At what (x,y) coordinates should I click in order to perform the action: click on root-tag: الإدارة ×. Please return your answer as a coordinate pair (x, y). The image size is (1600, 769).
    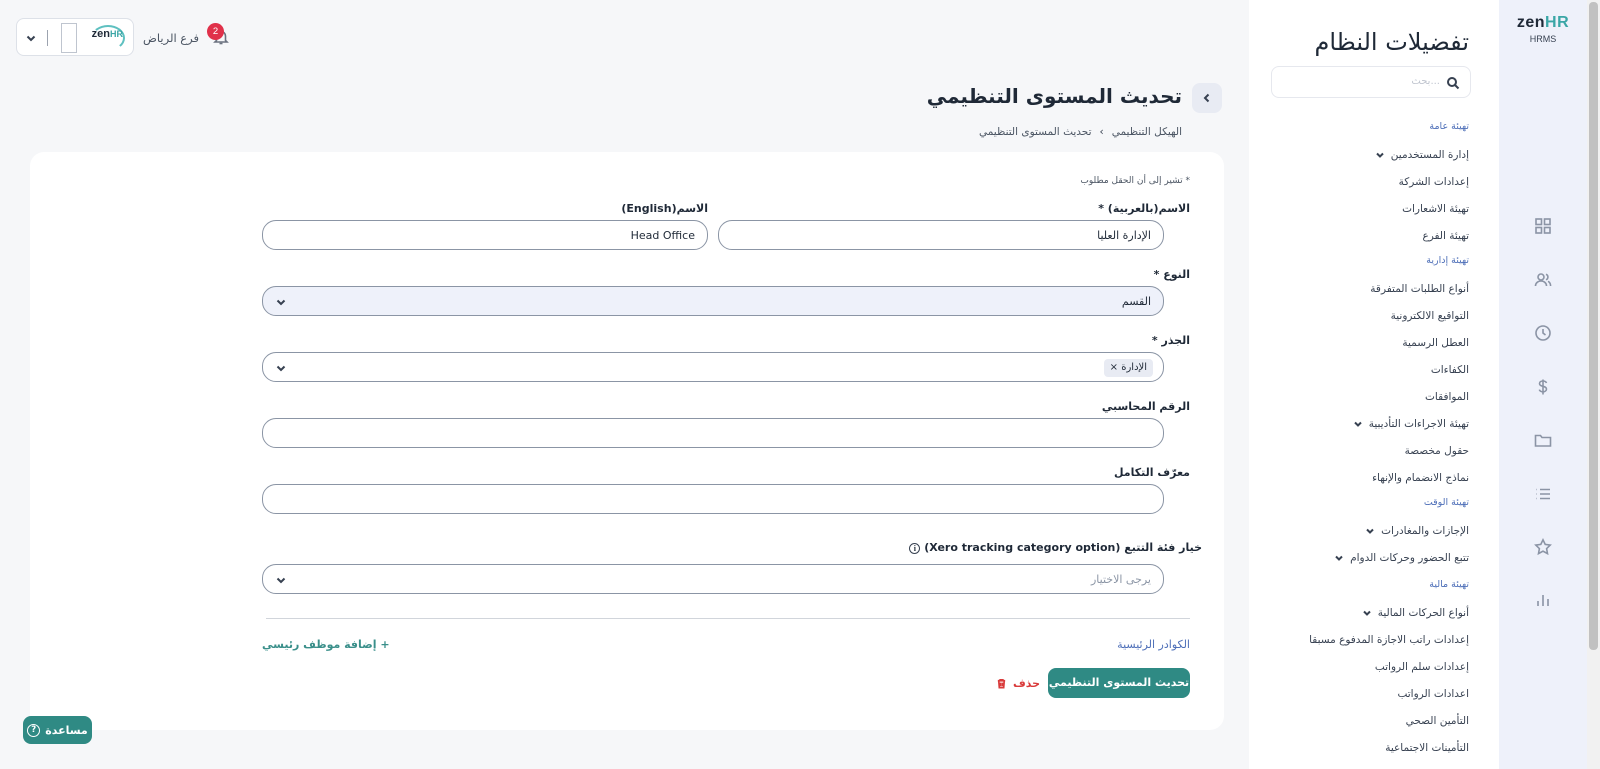
    Looking at the image, I should click on (1128, 368).